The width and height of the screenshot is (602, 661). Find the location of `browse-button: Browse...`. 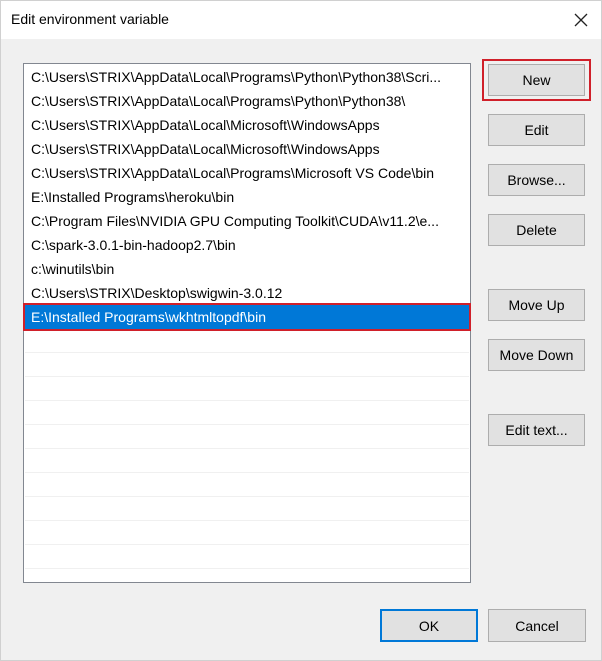

browse-button: Browse... is located at coordinates (536, 180).